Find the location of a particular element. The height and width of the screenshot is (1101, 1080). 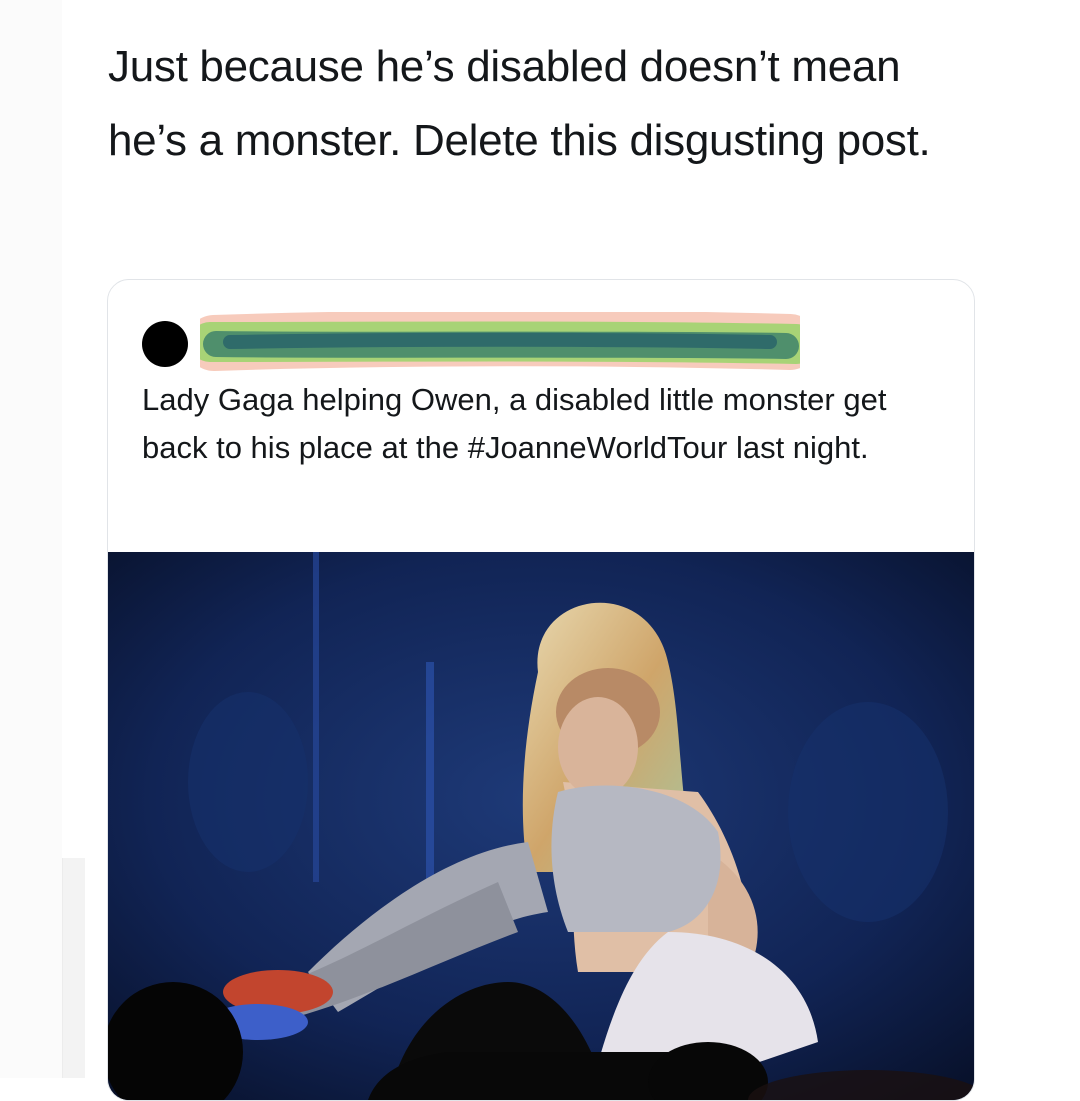

page-edge is located at coordinates (31, 539).